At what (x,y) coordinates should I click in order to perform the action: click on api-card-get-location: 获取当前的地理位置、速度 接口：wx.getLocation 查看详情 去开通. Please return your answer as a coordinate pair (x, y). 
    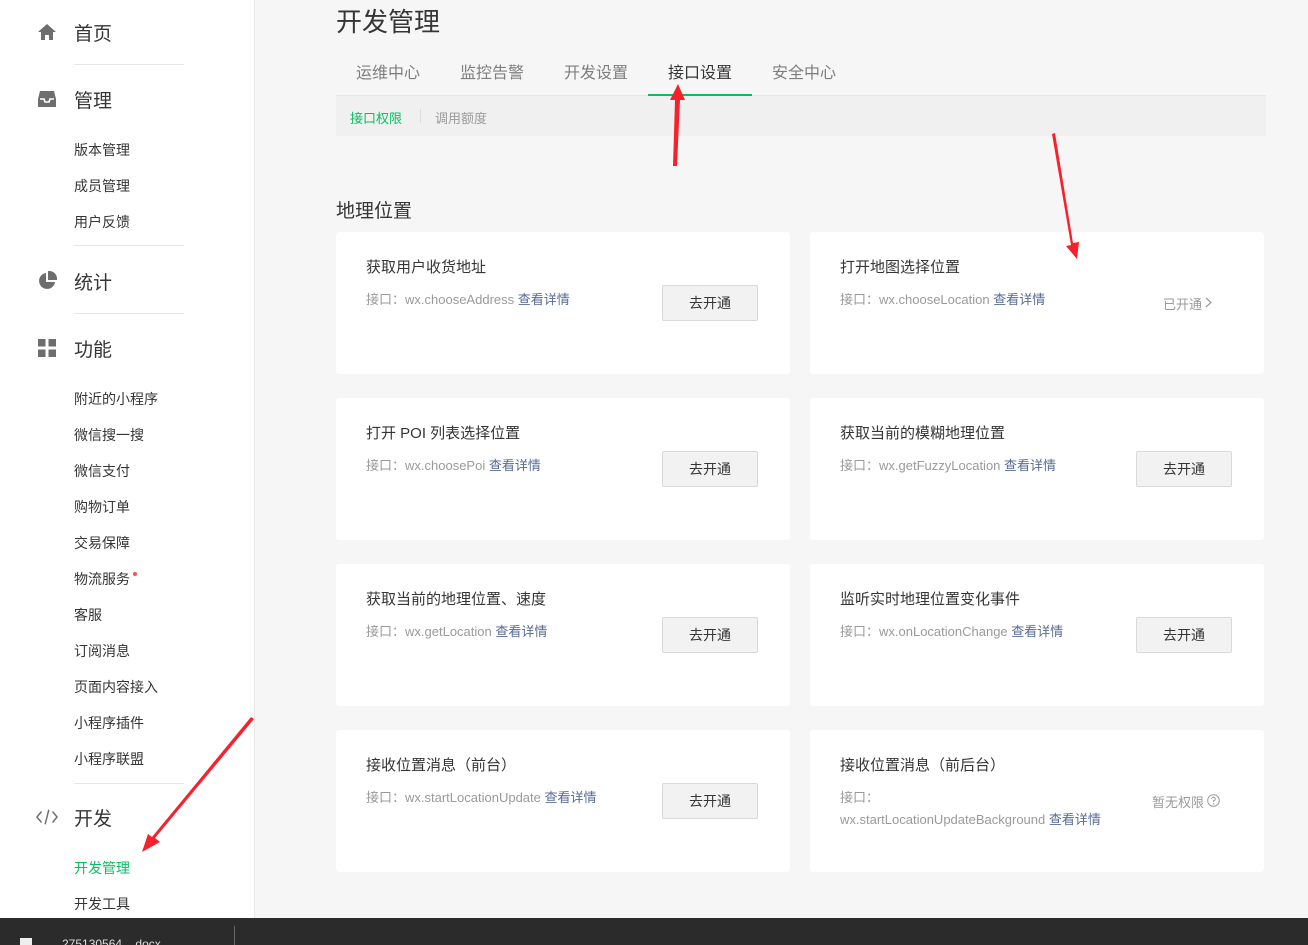
    Looking at the image, I should click on (563, 635).